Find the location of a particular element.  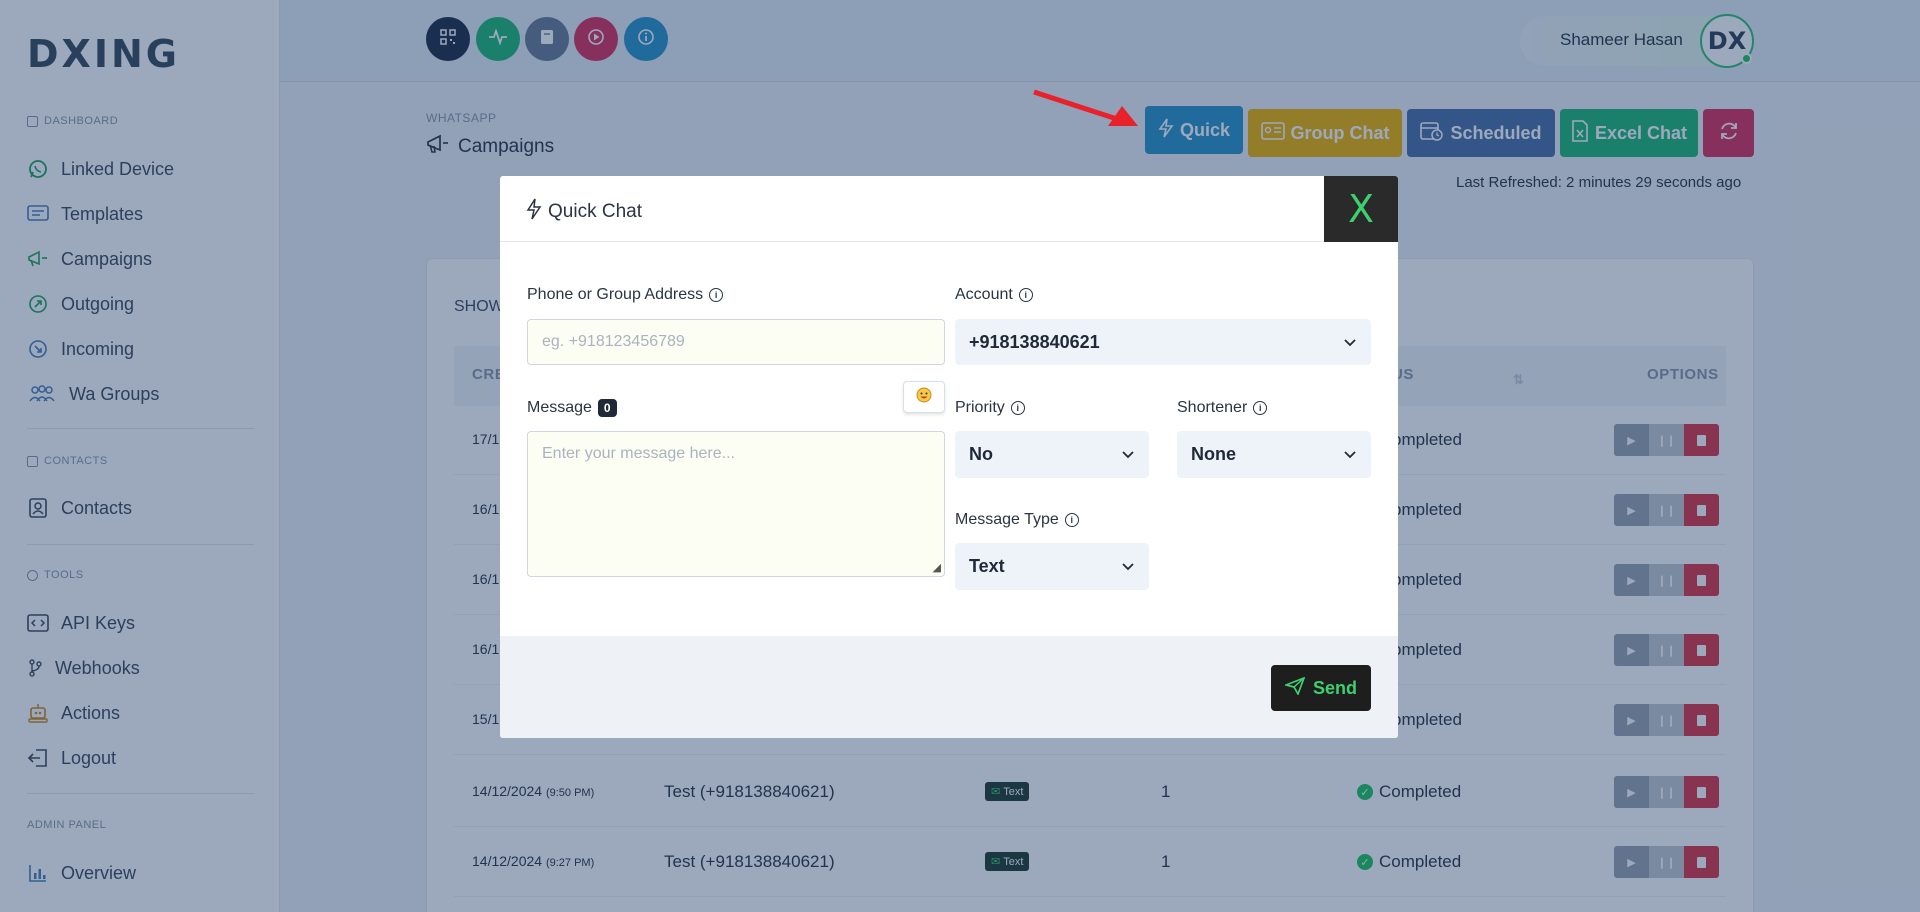

account-select: +918138840621 is located at coordinates (1163, 342).